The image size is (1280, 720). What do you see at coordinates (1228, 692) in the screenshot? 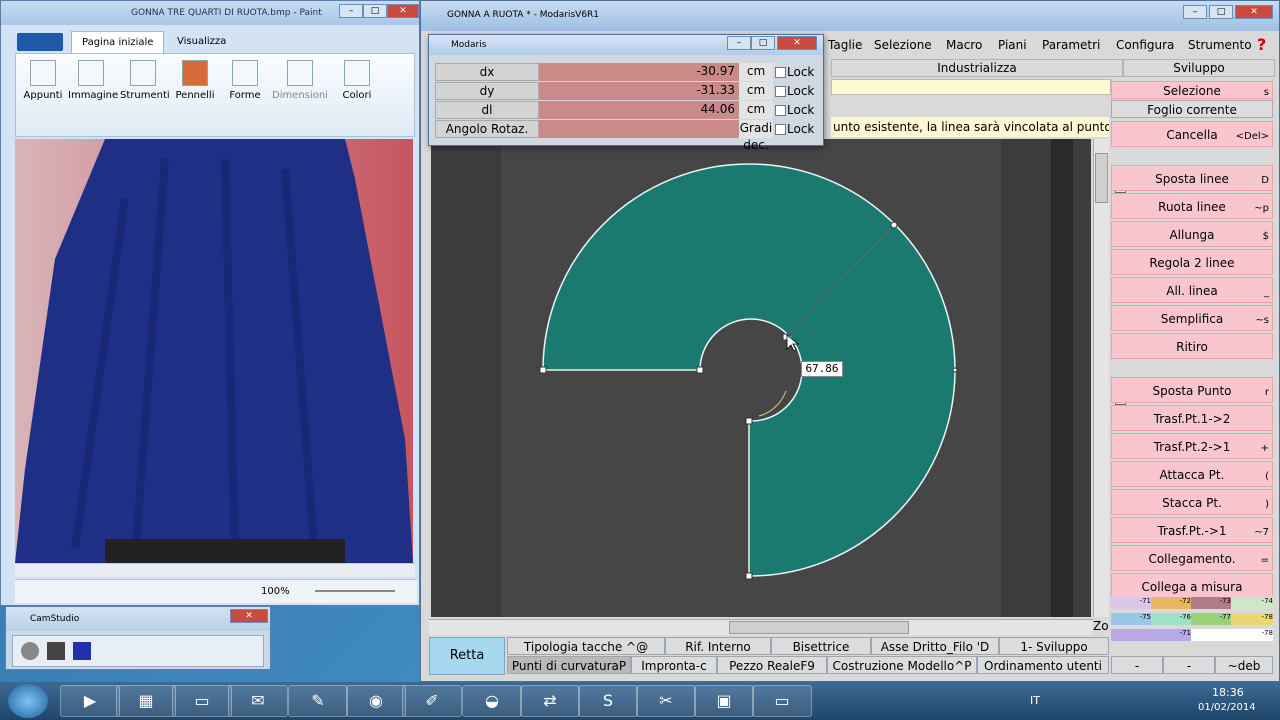
I see `clock-time: 18:36` at bounding box center [1228, 692].